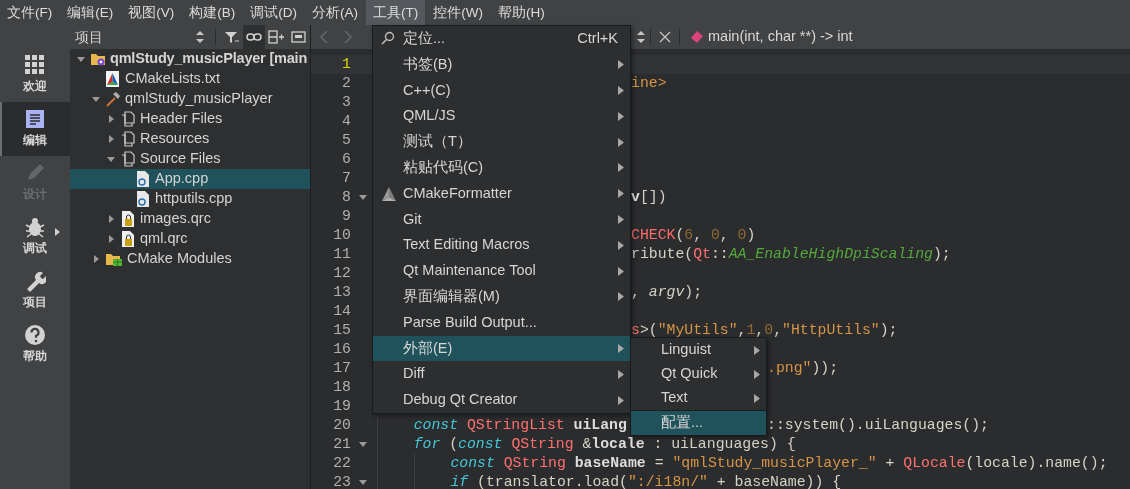 Image resolution: width=1130 pixels, height=489 pixels. I want to click on search-icon, so click(388, 38).